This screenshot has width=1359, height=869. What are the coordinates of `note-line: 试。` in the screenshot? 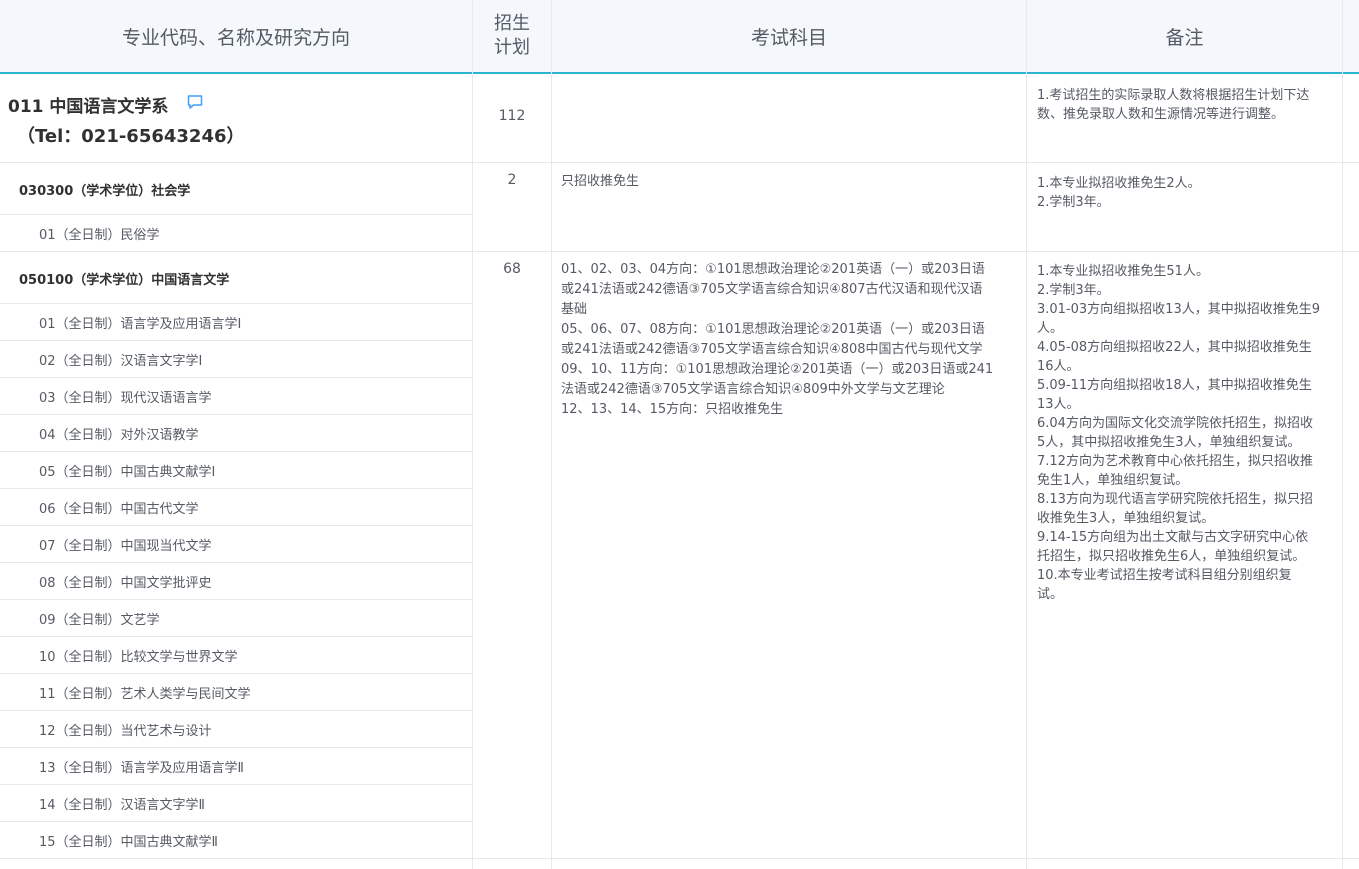 It's located at (1050, 594).